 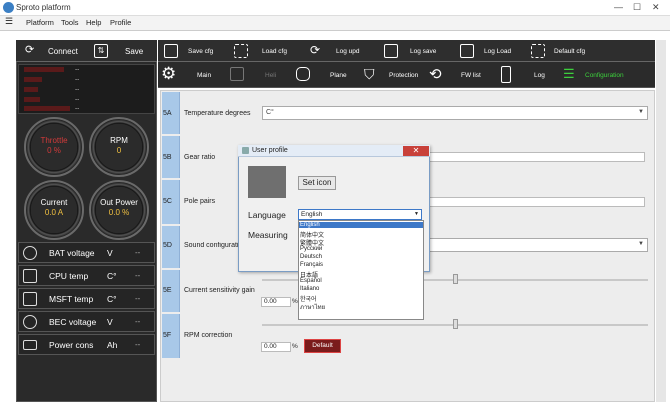 What do you see at coordinates (167, 113) in the screenshot?
I see `section-id: 5A` at bounding box center [167, 113].